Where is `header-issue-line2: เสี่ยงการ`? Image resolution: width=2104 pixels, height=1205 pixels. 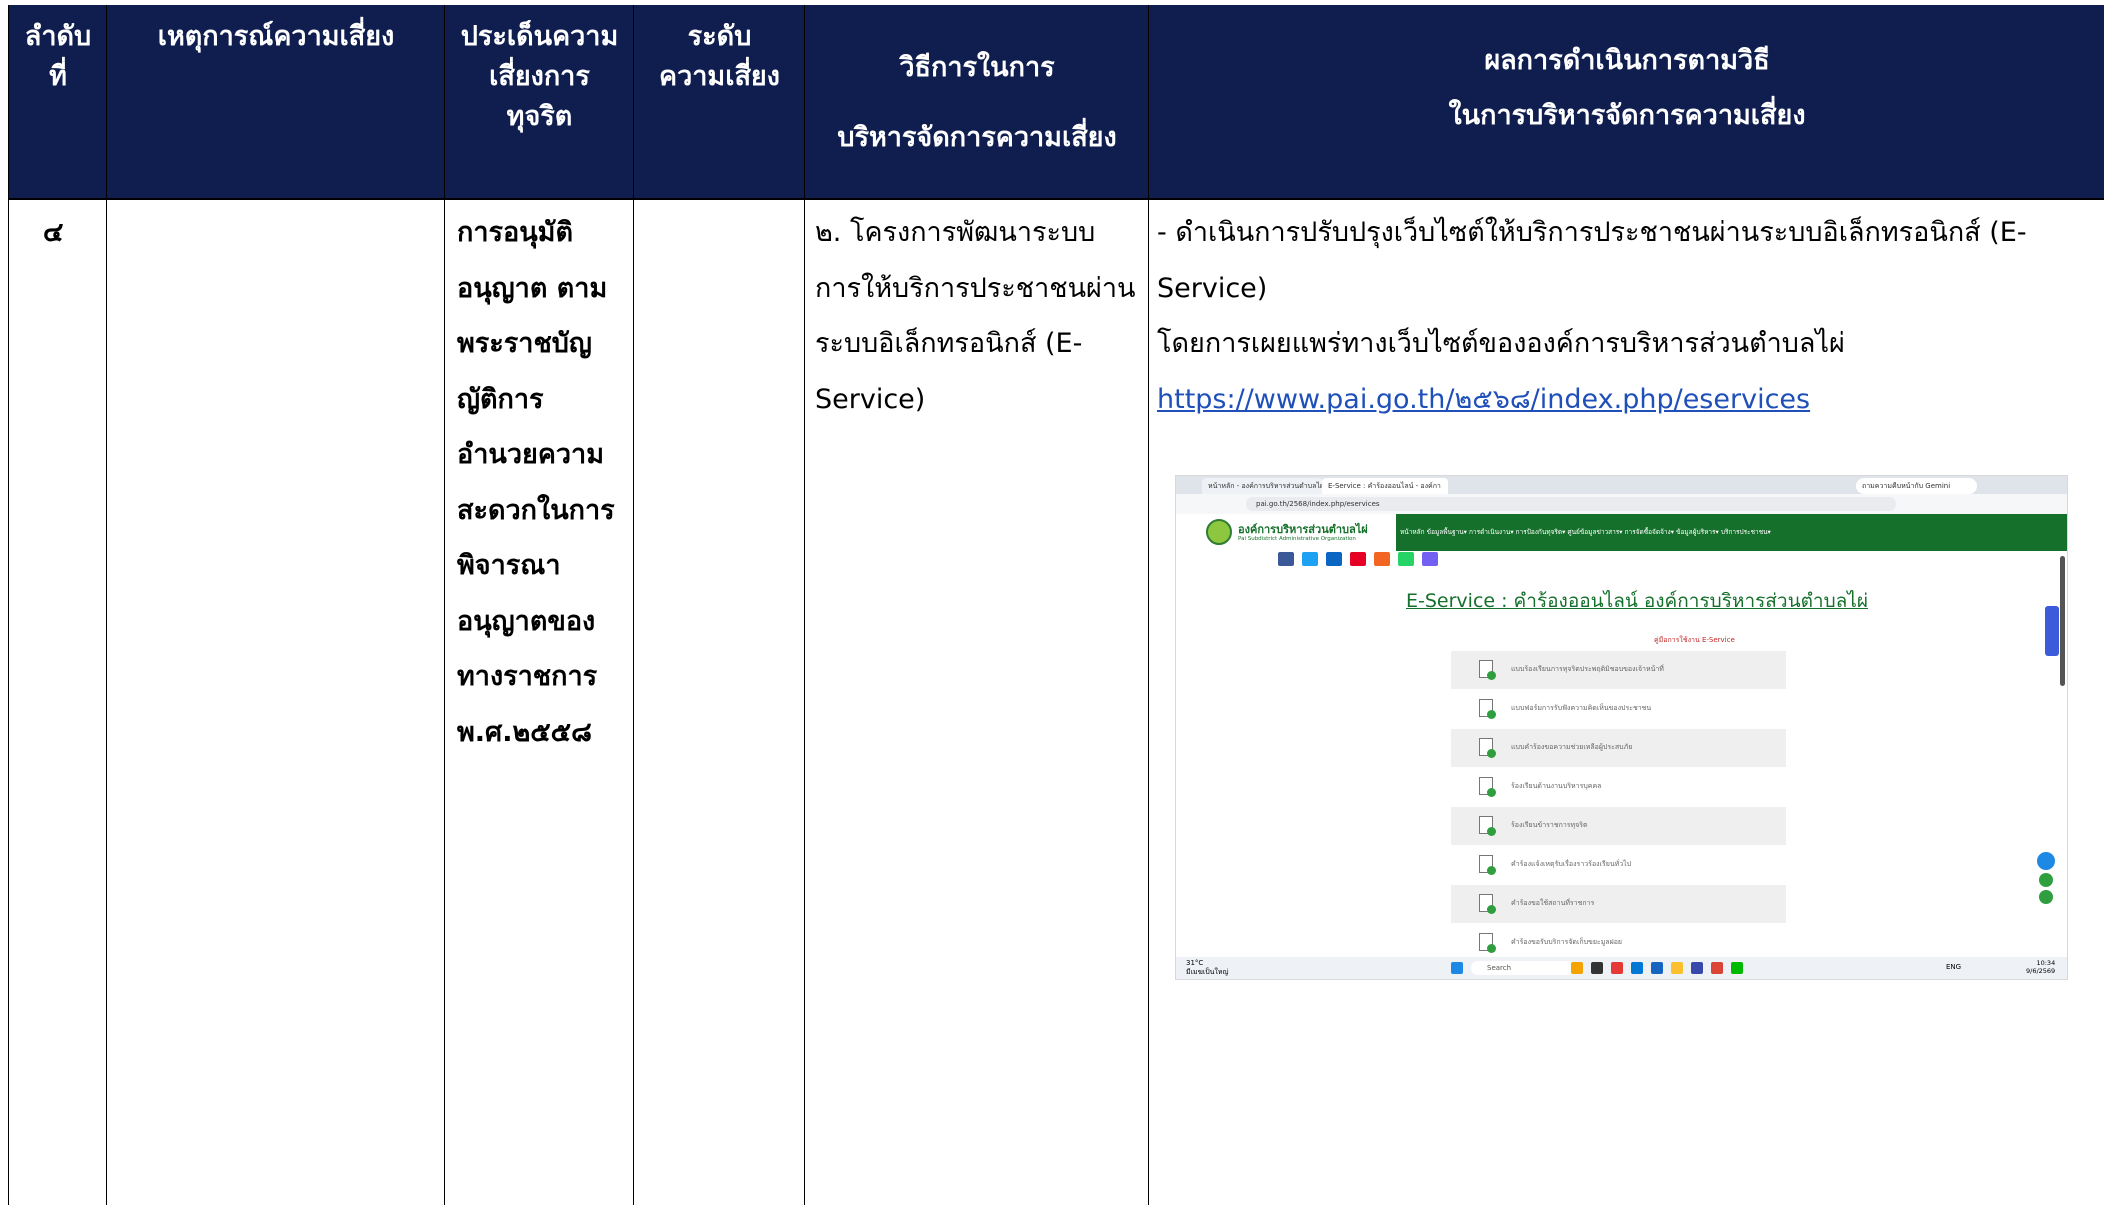
header-issue-line2: เสี่ยงการ is located at coordinates (539, 76).